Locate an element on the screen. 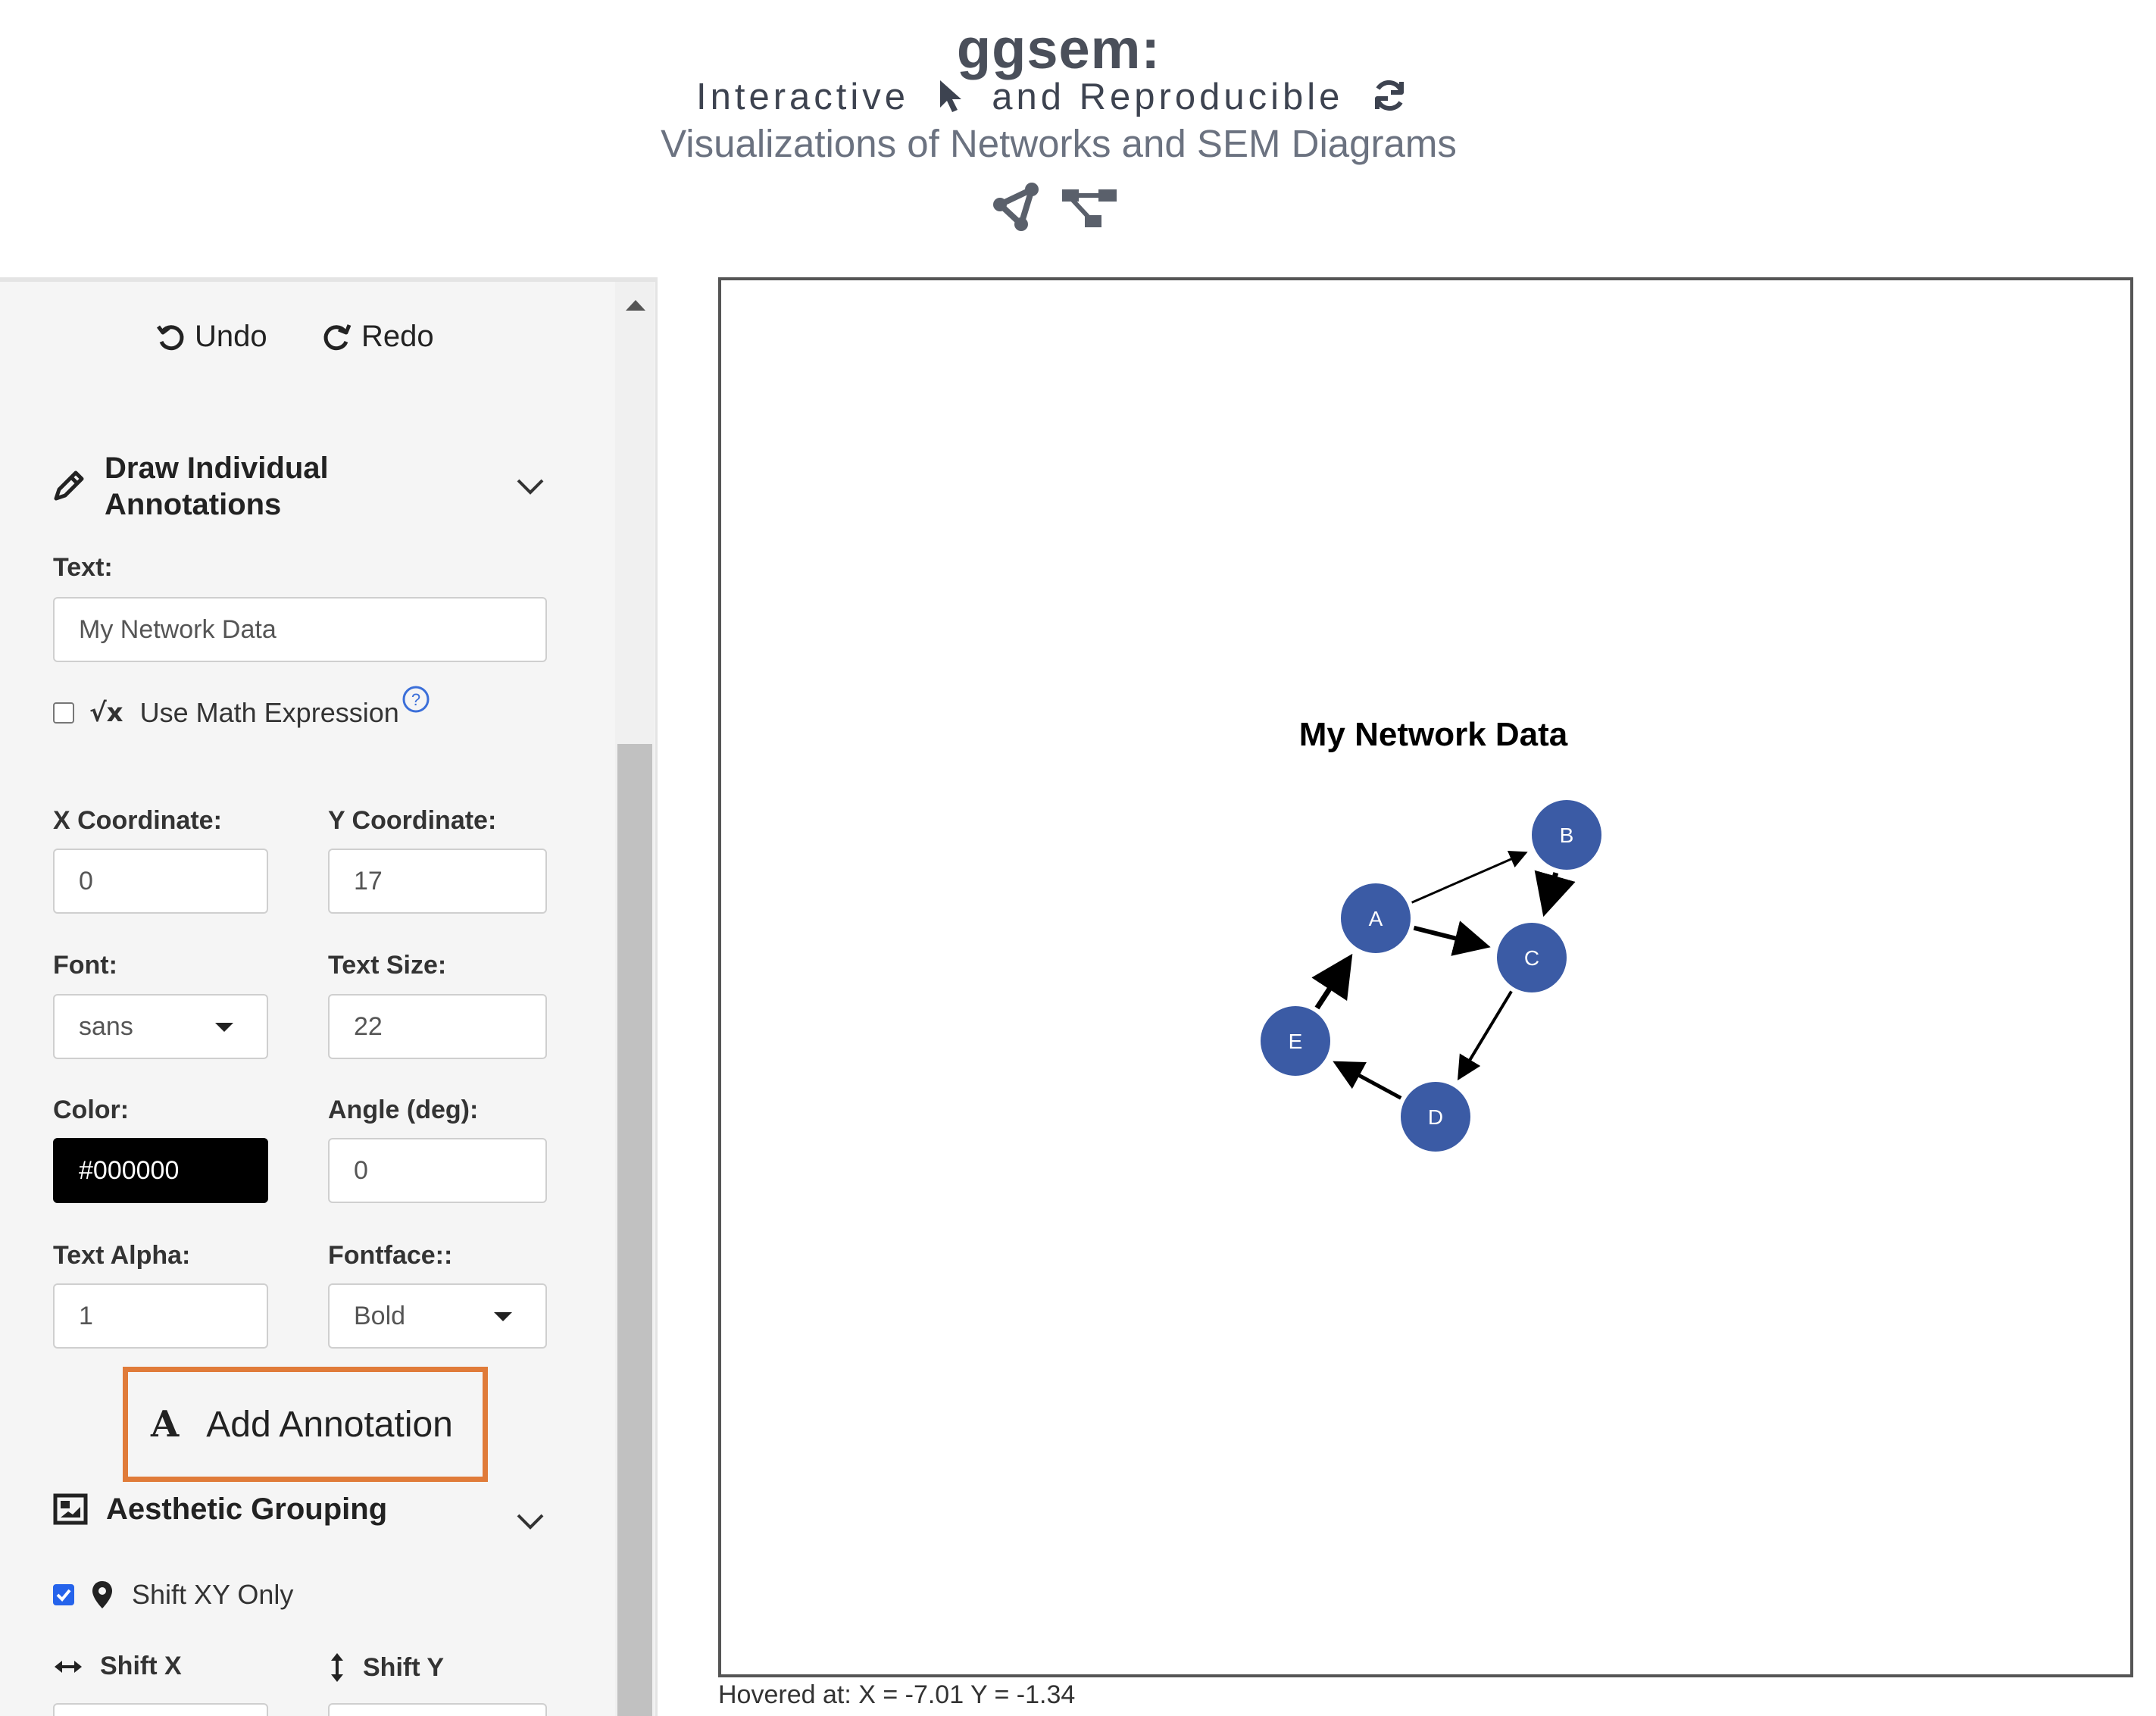  angle-label: Angle (deg): is located at coordinates (404, 1110).